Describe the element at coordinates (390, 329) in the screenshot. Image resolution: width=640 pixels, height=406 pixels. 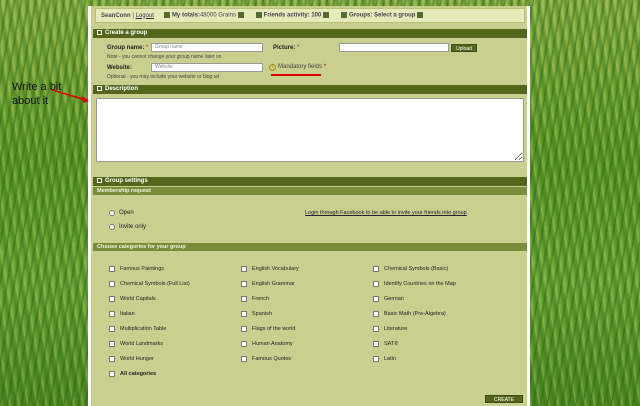
I see `category-checkbox: Literature` at that location.